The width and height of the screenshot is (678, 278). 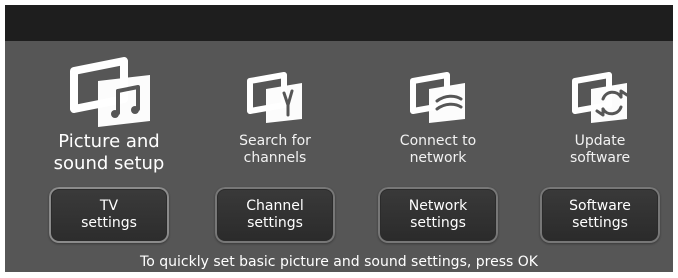 What do you see at coordinates (438, 141) in the screenshot?
I see `connect-network-title-line1: Connect to` at bounding box center [438, 141].